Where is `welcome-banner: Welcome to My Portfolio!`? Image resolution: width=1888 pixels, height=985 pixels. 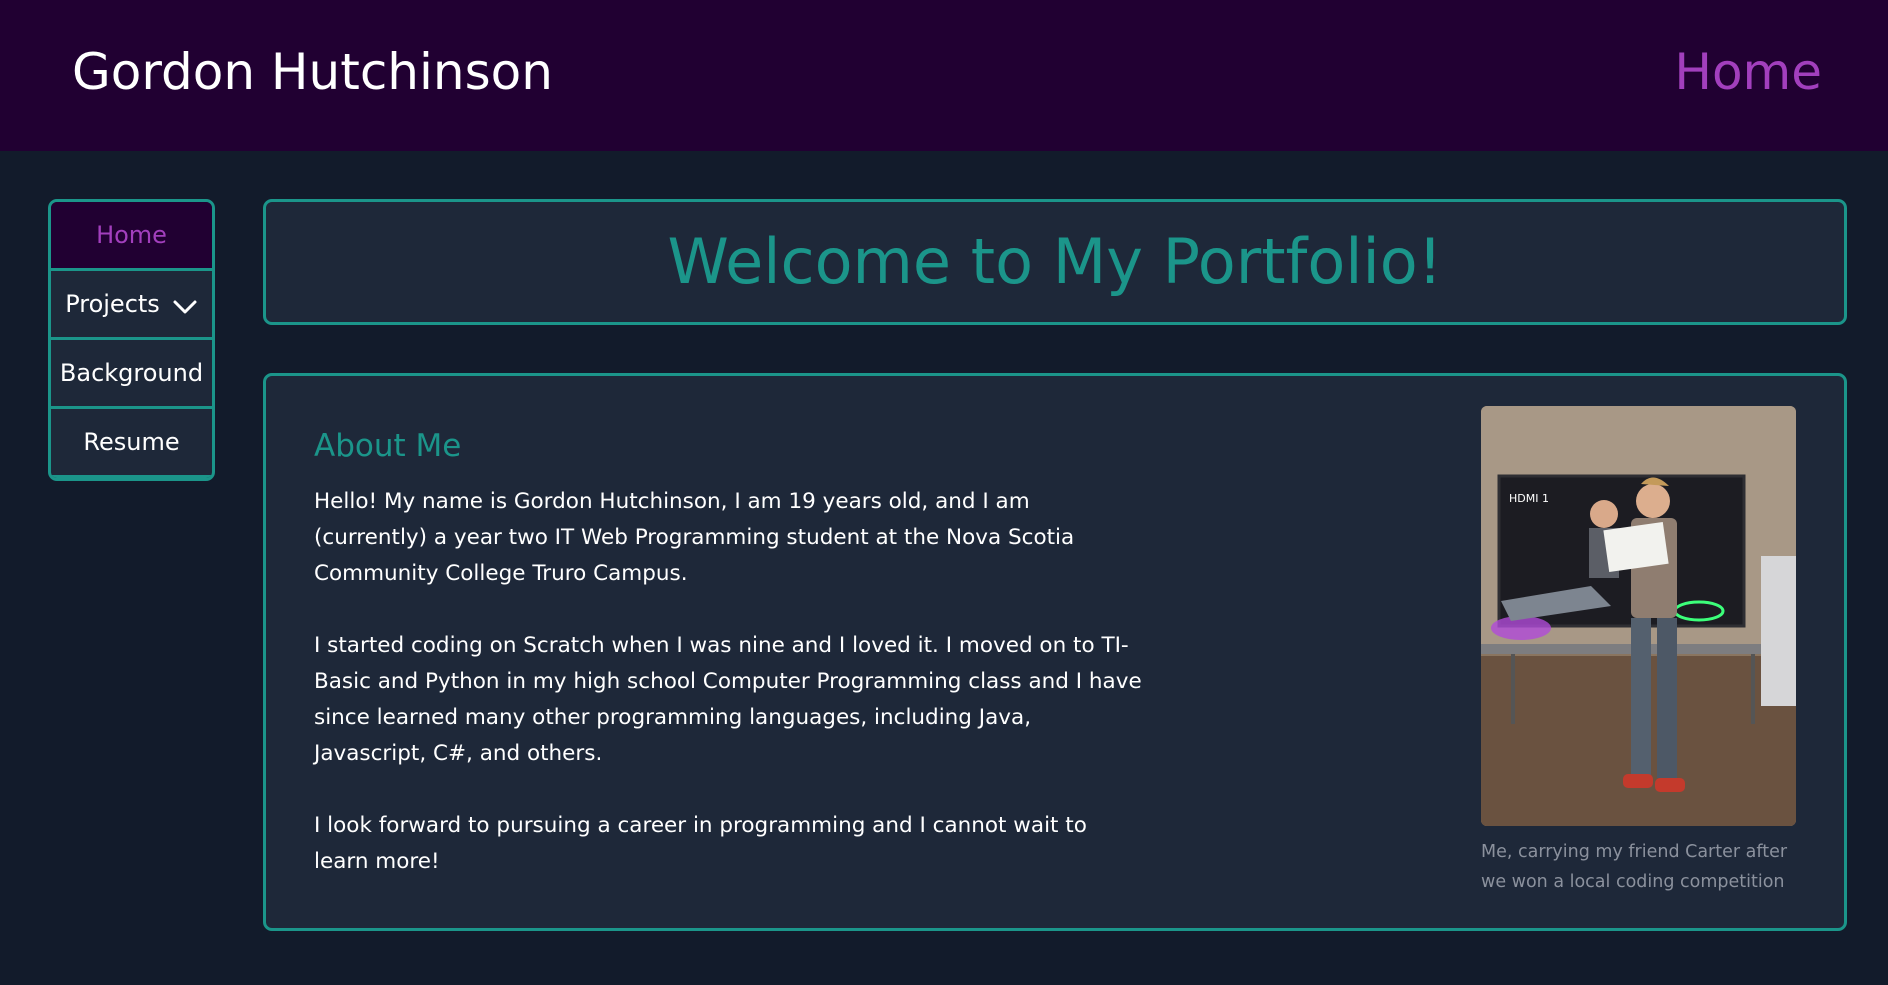
welcome-banner: Welcome to My Portfolio! is located at coordinates (1055, 262).